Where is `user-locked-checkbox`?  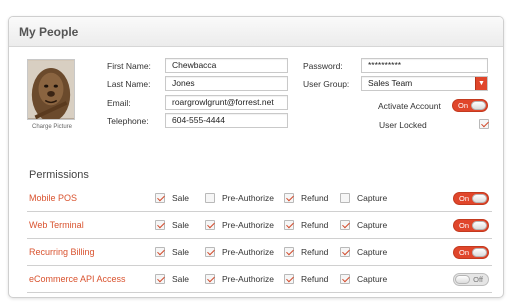 user-locked-checkbox is located at coordinates (484, 124).